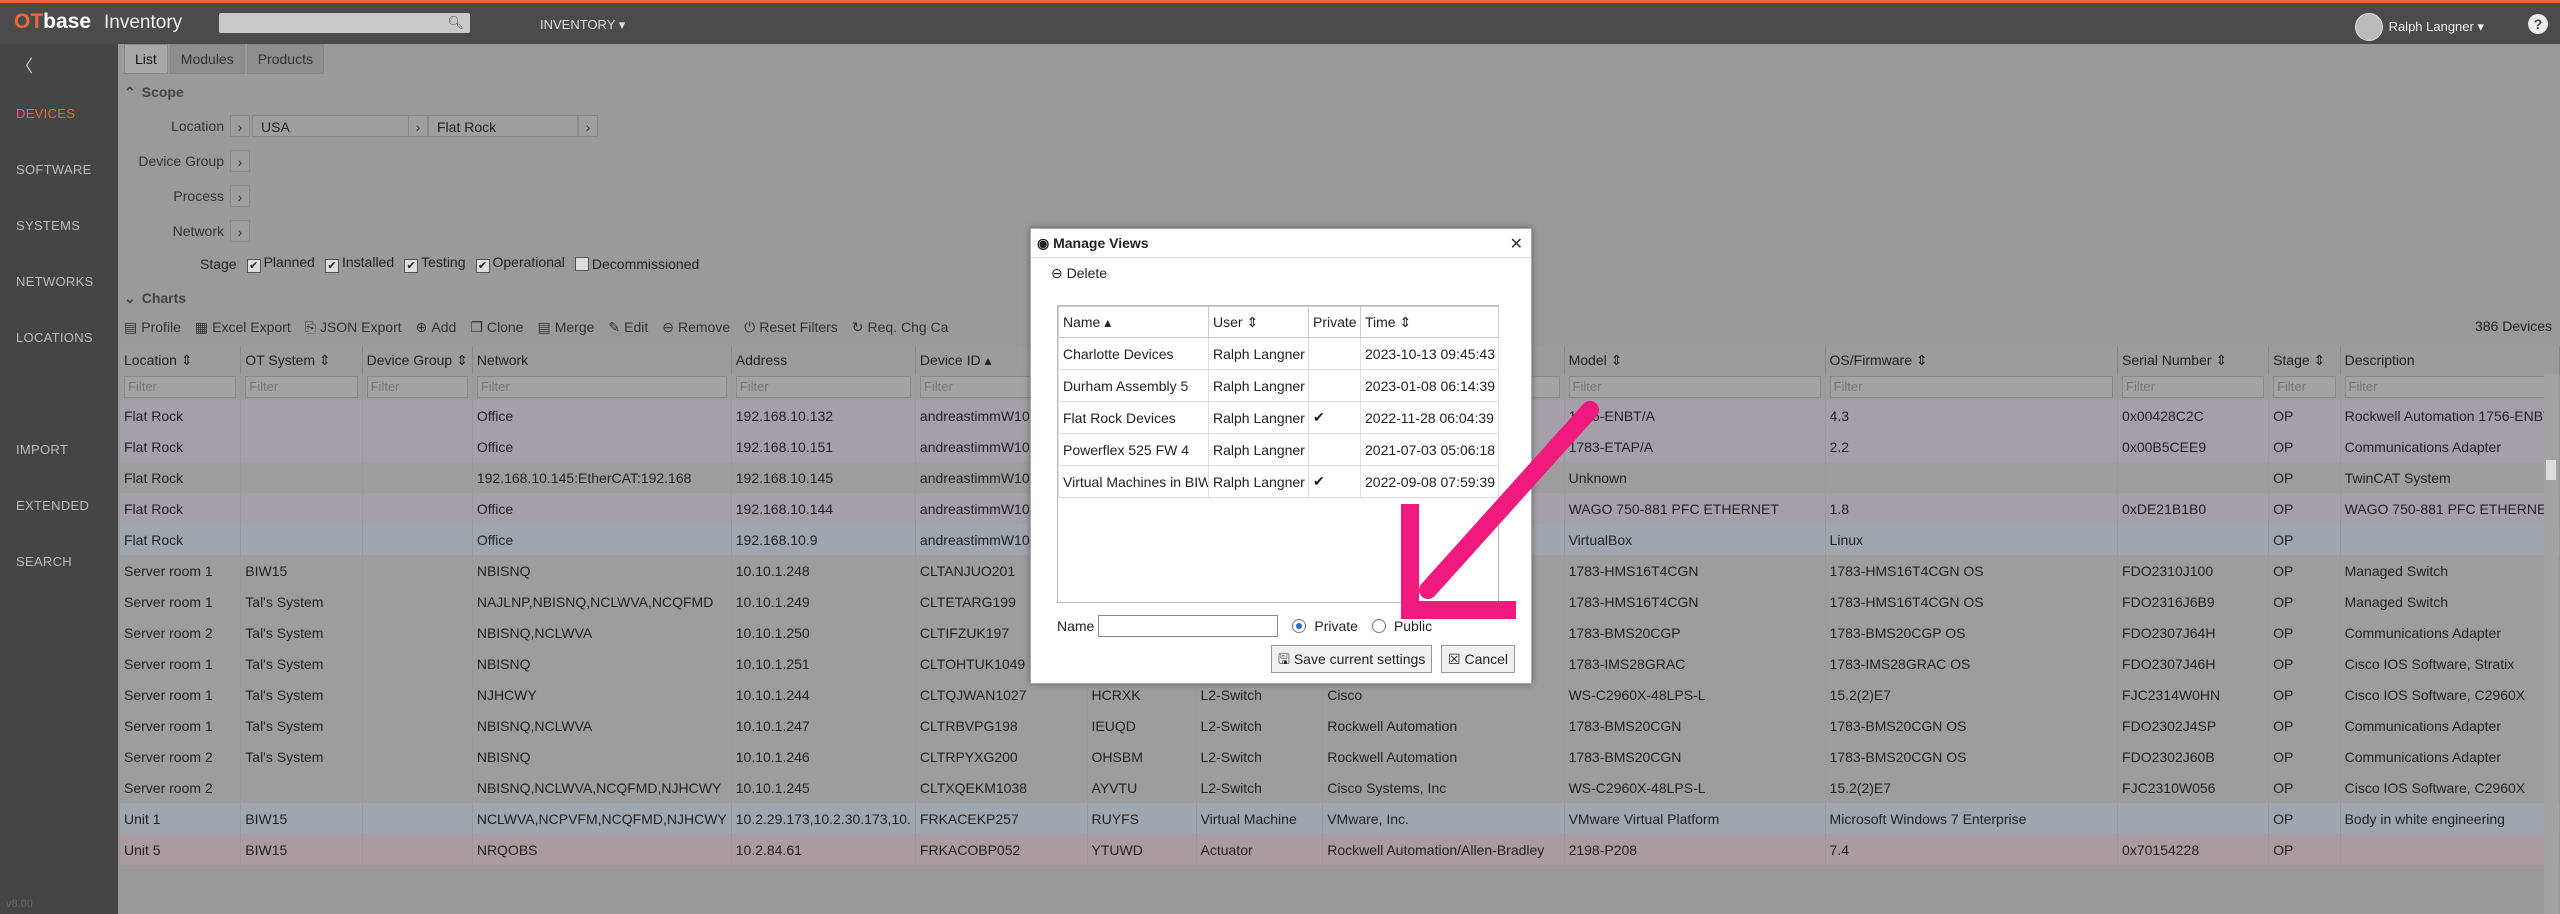  Describe the element at coordinates (54, 337) in the screenshot. I see `nav-locations: LOCATIONS` at that location.